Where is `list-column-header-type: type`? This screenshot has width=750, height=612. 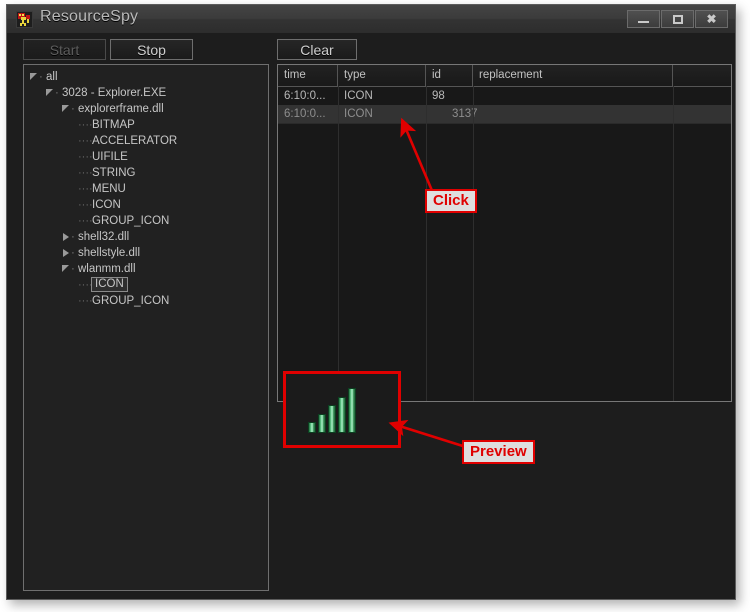
list-column-header-type: type is located at coordinates (382, 75).